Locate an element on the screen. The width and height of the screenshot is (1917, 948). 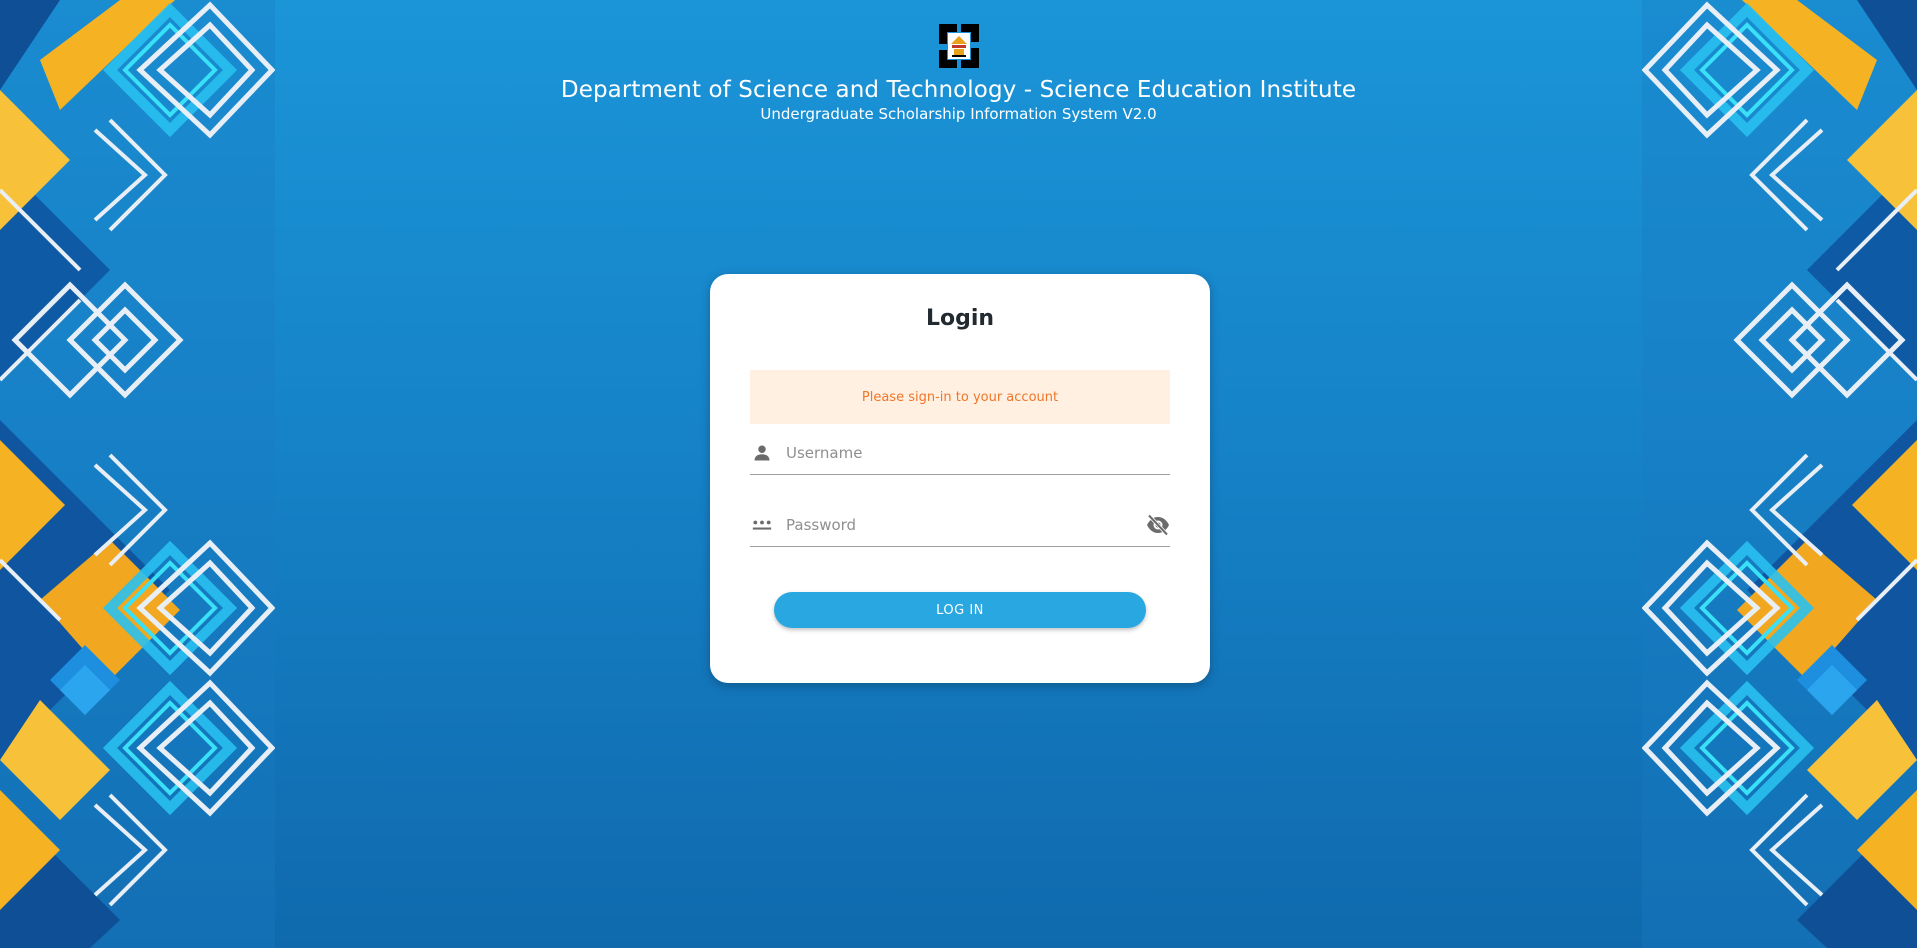
username-input is located at coordinates (956, 453).